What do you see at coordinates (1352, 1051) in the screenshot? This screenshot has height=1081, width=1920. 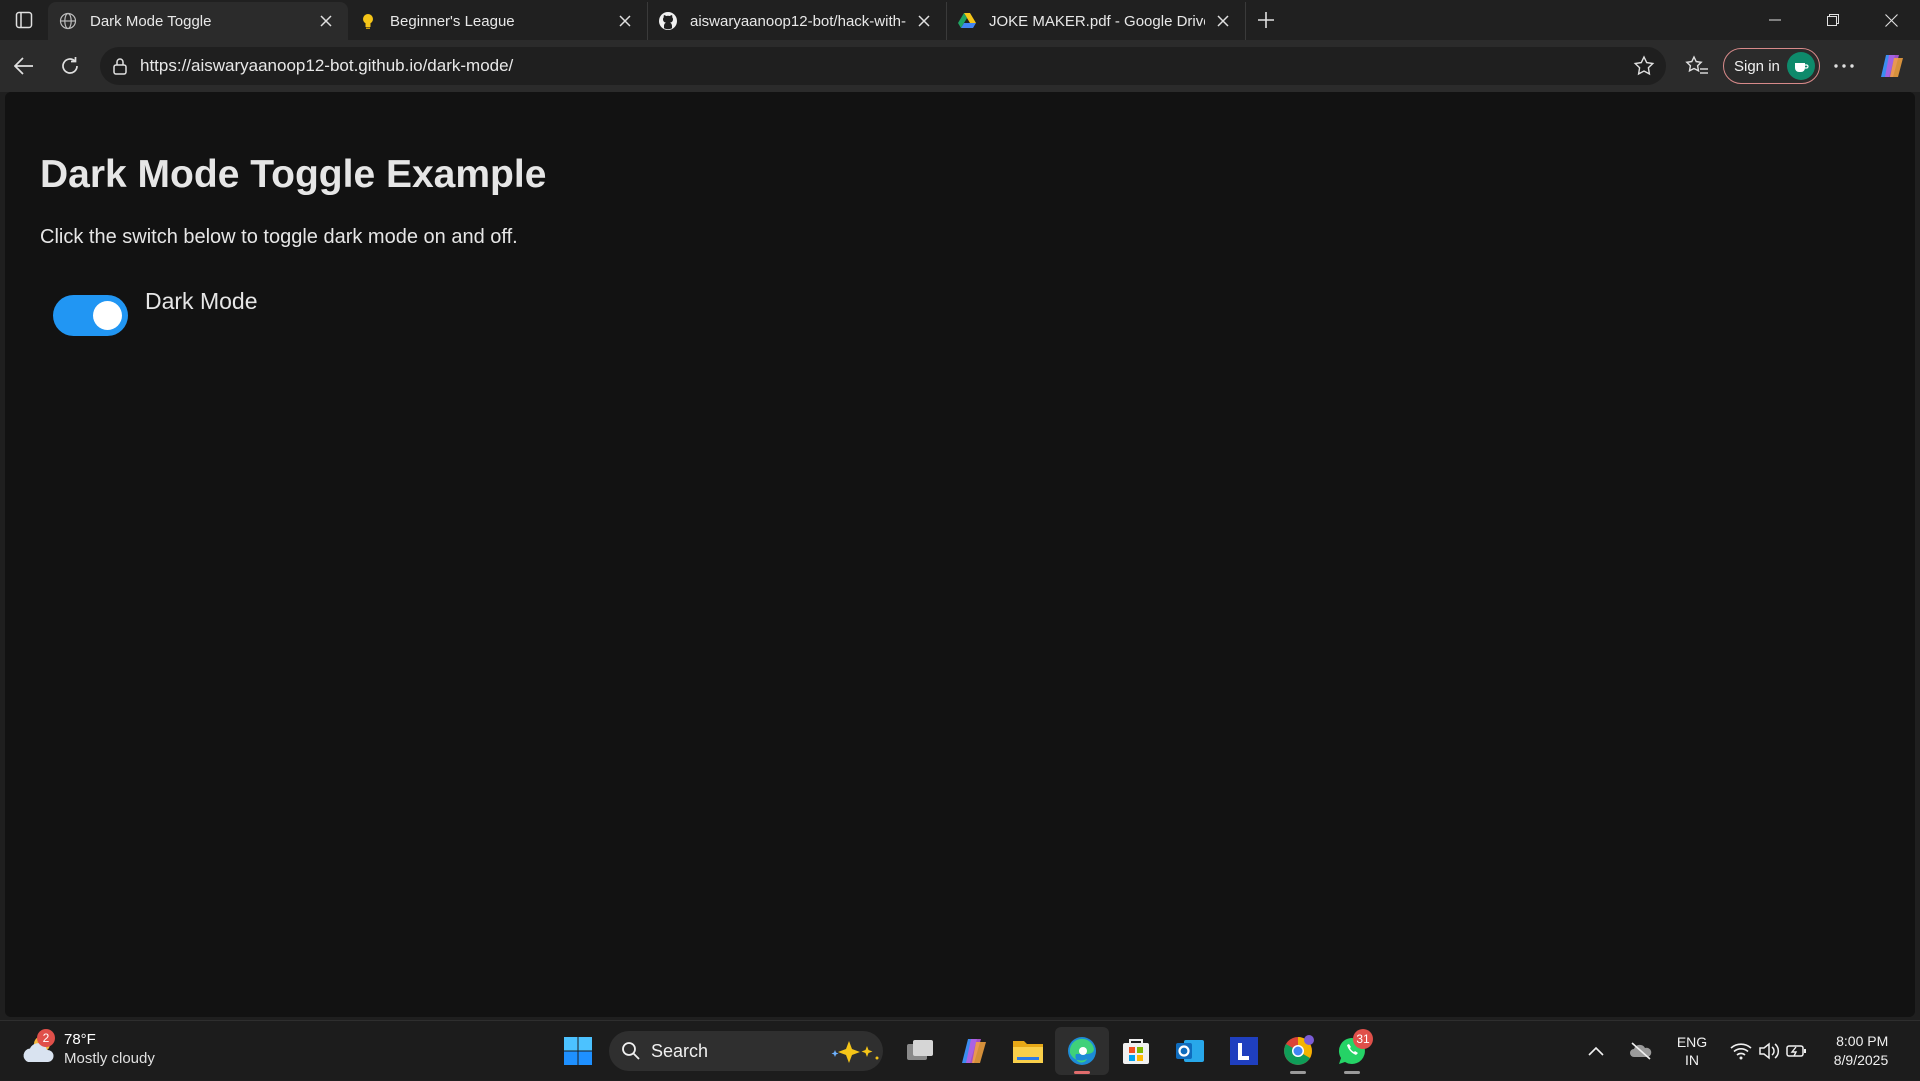 I see `whatsapp-button: 31` at bounding box center [1352, 1051].